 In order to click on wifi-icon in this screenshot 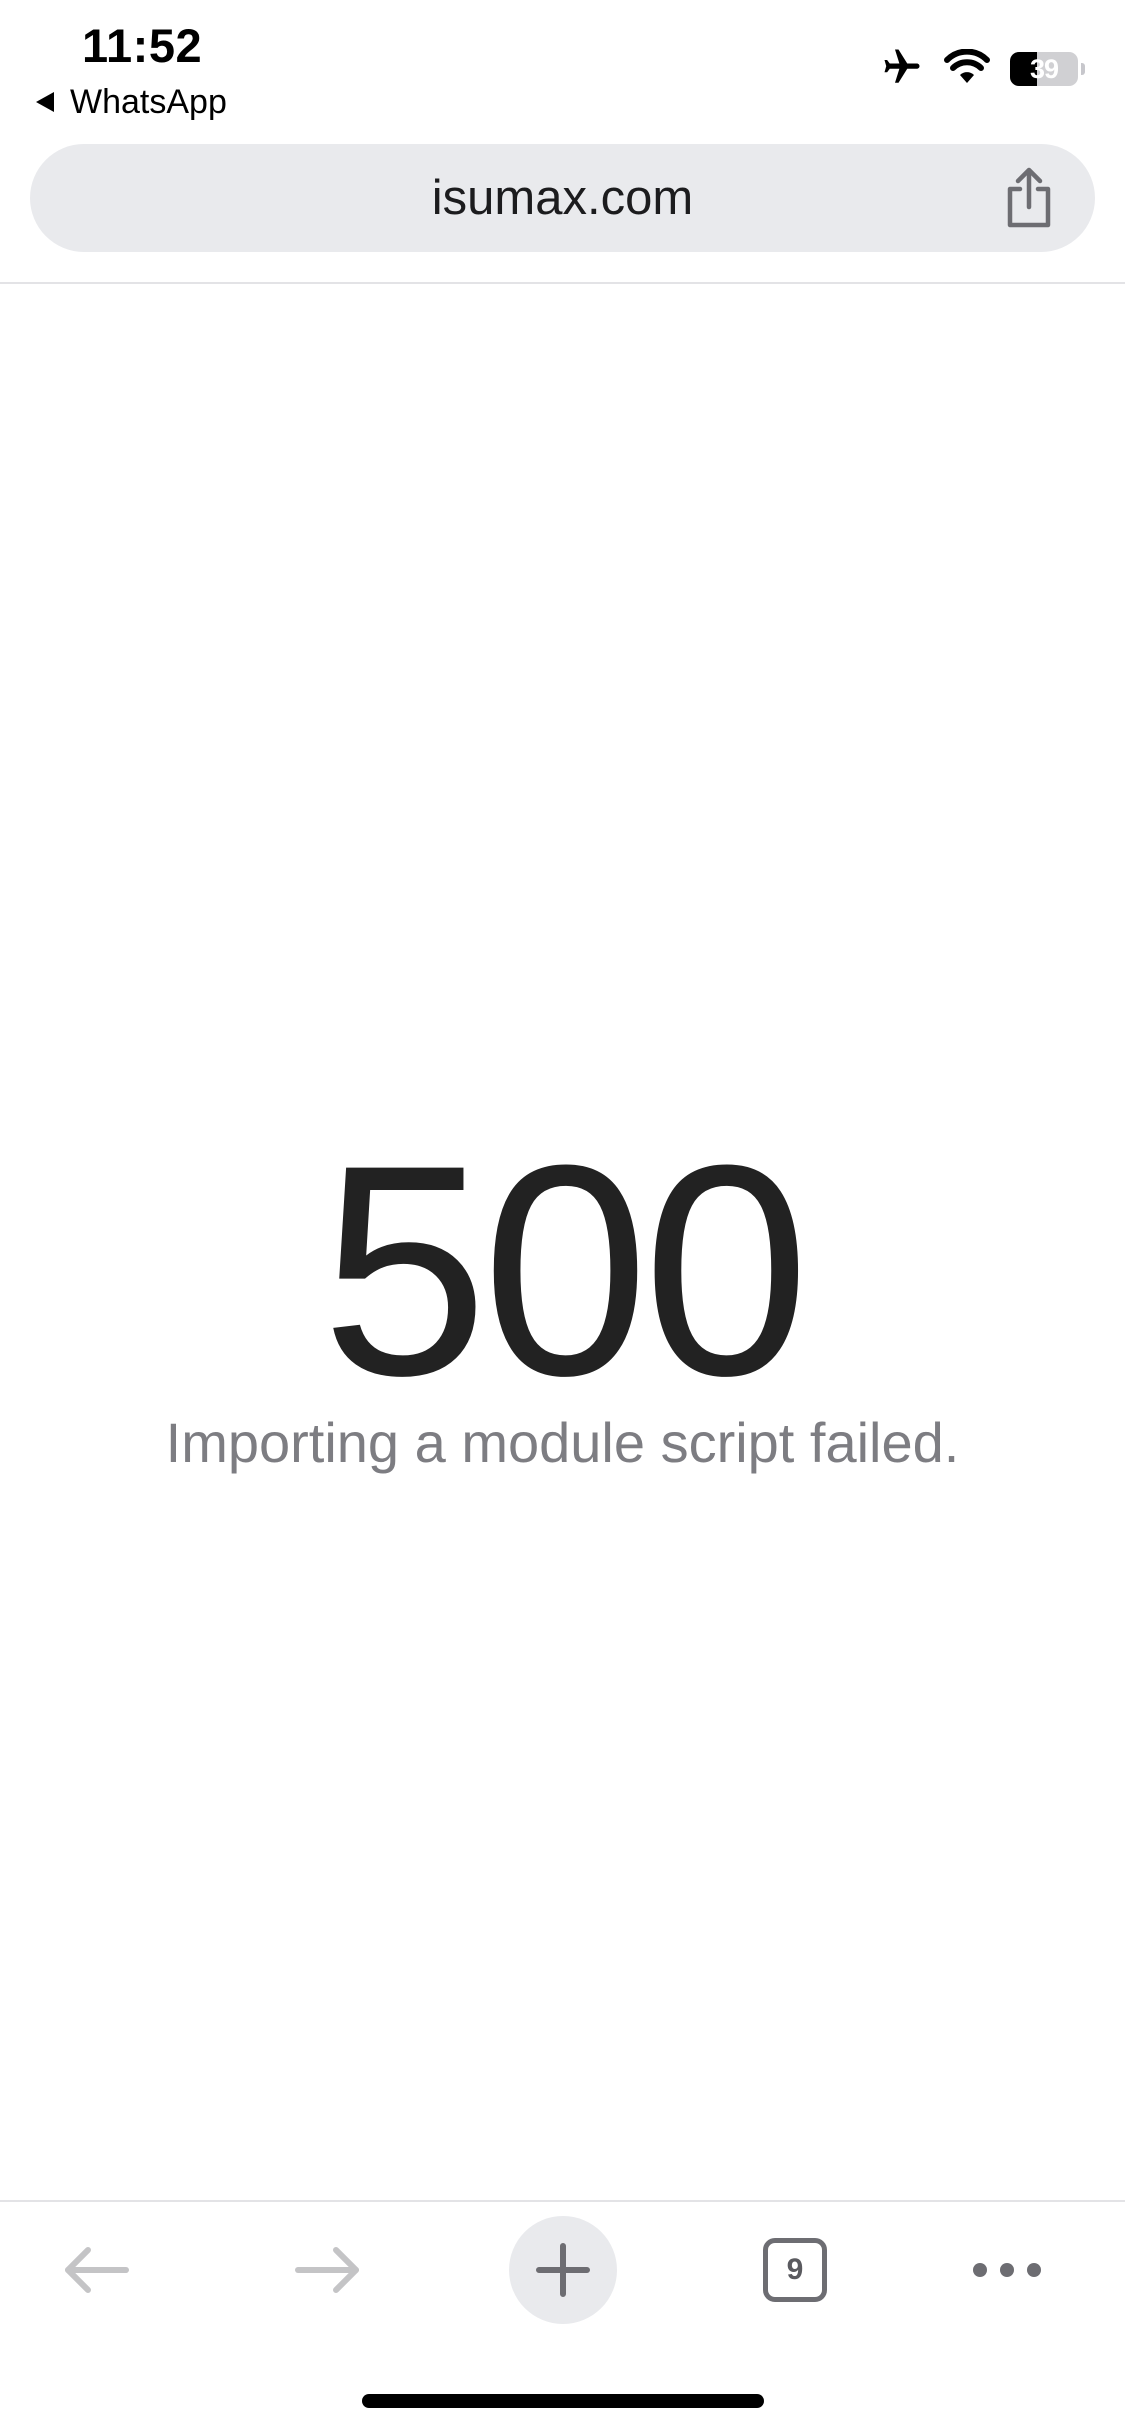, I will do `click(967, 69)`.